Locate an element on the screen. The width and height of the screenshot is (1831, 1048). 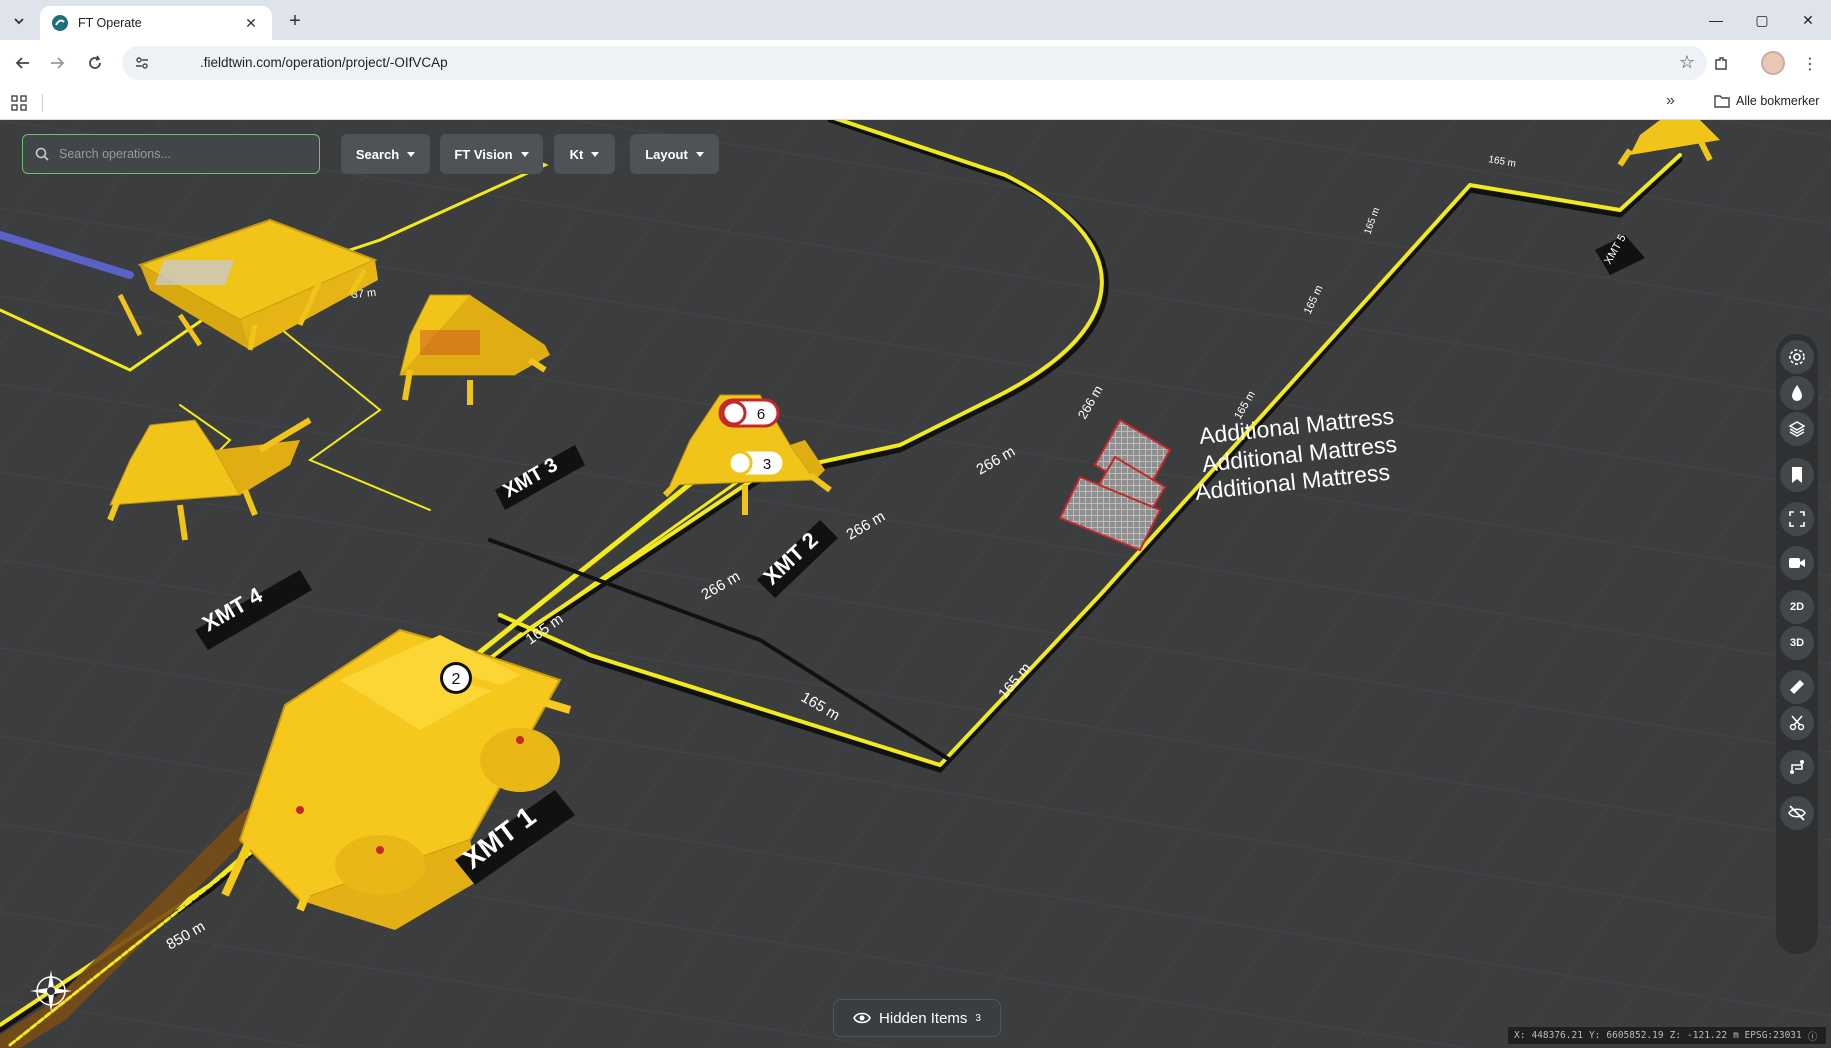
forward-button is located at coordinates (57, 63).